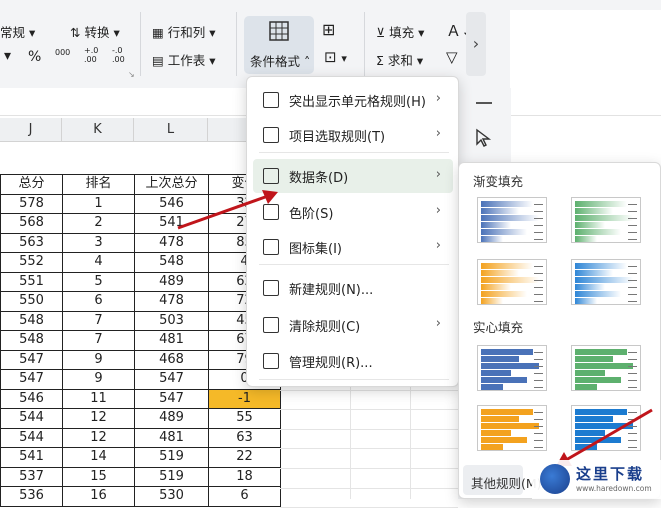 The height and width of the screenshot is (508, 661). Describe the element at coordinates (555, 479) in the screenshot. I see `watermark-logo-icon` at that location.